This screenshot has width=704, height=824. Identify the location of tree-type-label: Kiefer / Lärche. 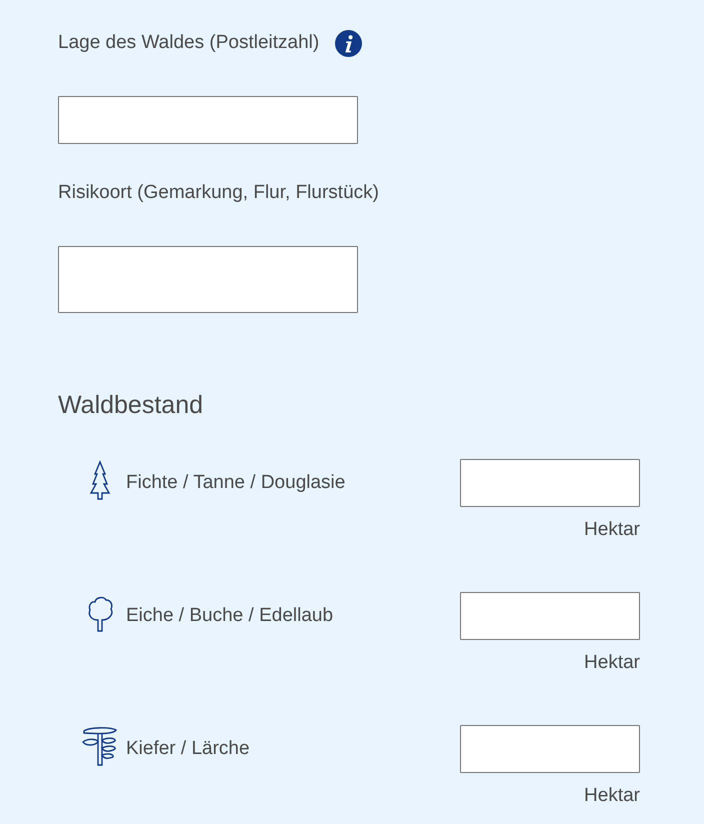
(188, 749).